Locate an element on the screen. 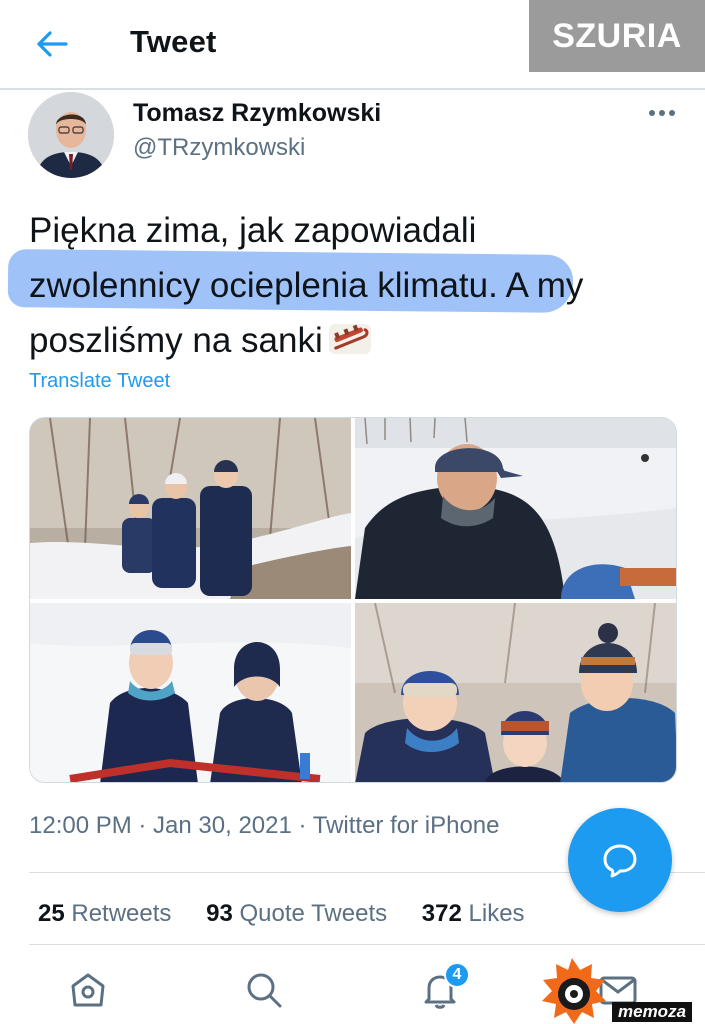 This screenshot has width=705, height=1024. likes-label: Likes is located at coordinates (496, 913).